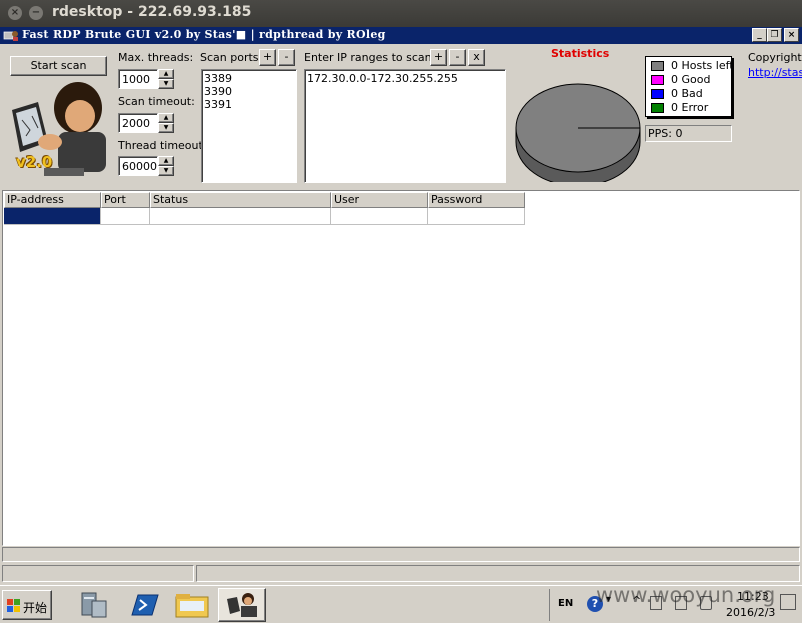 This screenshot has width=802, height=623. I want to click on author-link: http://stas, so click(775, 72).